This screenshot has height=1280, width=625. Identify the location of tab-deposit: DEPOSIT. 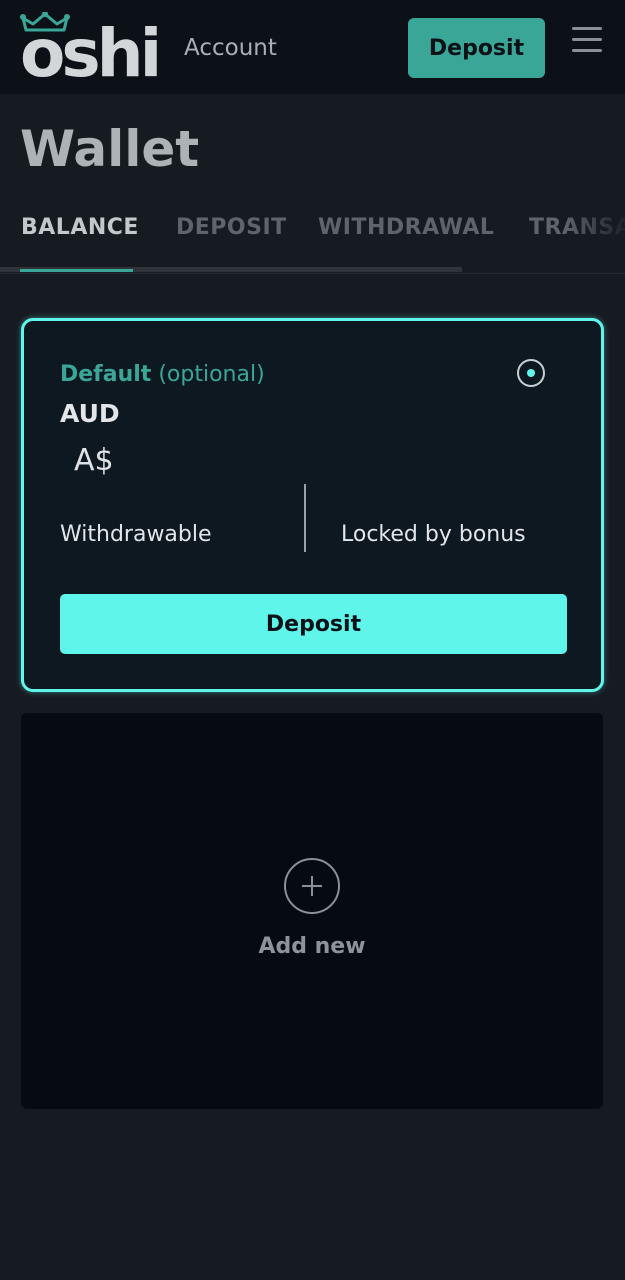
(231, 228).